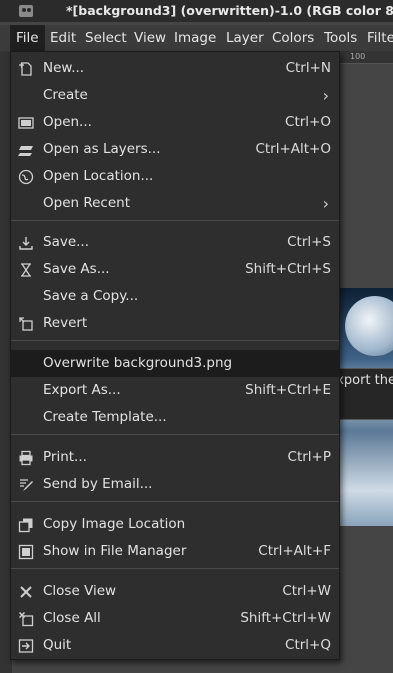 The width and height of the screenshot is (393, 673). What do you see at coordinates (26, 458) in the screenshot?
I see `printer-icon` at bounding box center [26, 458].